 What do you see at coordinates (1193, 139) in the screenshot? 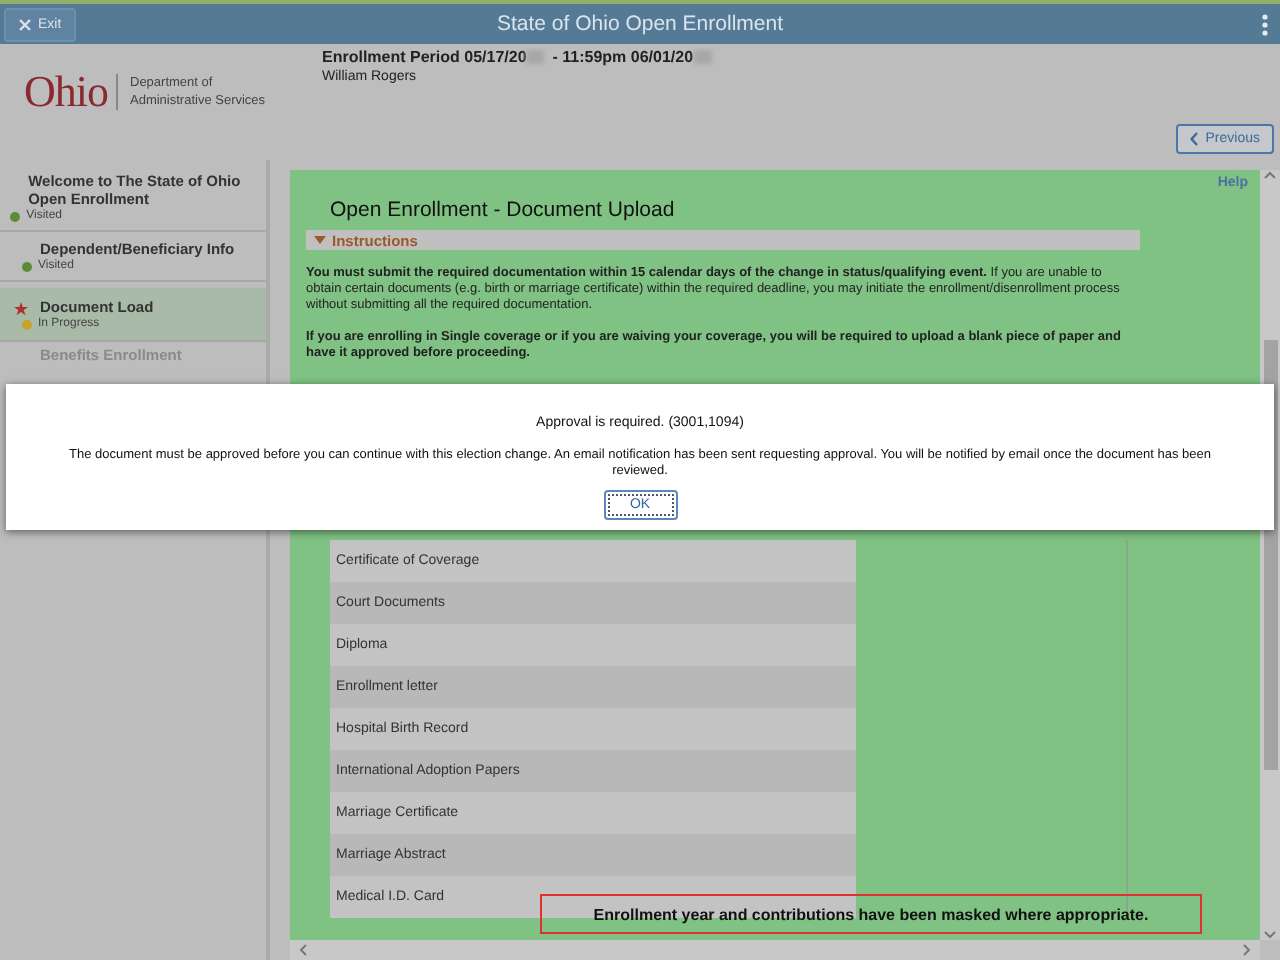
I see `chevron-left-icon` at bounding box center [1193, 139].